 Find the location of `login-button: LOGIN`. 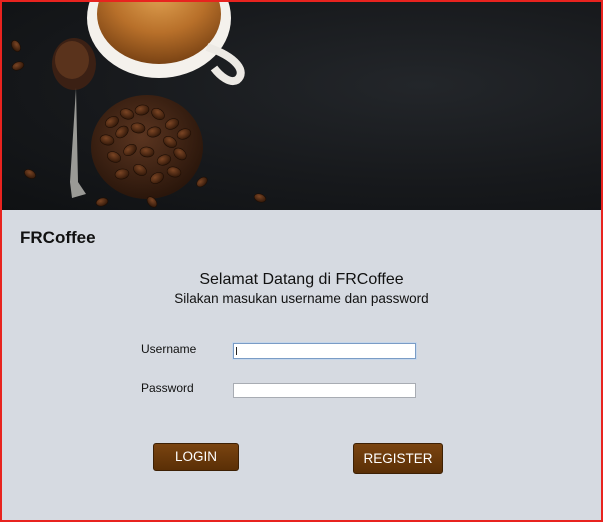

login-button: LOGIN is located at coordinates (196, 457).